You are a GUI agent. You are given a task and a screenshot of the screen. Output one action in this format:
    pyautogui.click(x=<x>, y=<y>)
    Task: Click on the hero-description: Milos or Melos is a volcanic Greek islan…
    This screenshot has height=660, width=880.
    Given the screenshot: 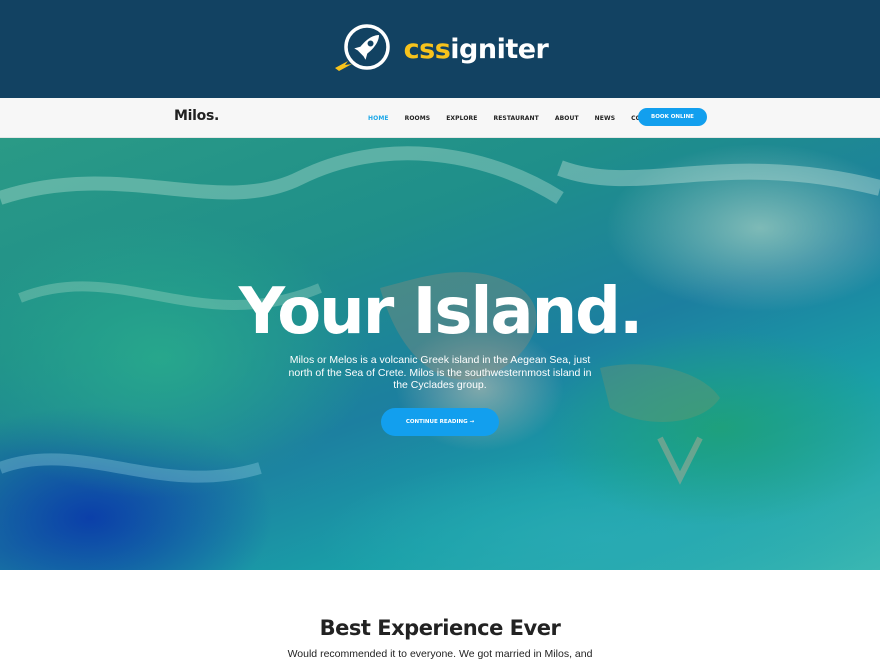 What is the action you would take?
    pyautogui.click(x=440, y=373)
    